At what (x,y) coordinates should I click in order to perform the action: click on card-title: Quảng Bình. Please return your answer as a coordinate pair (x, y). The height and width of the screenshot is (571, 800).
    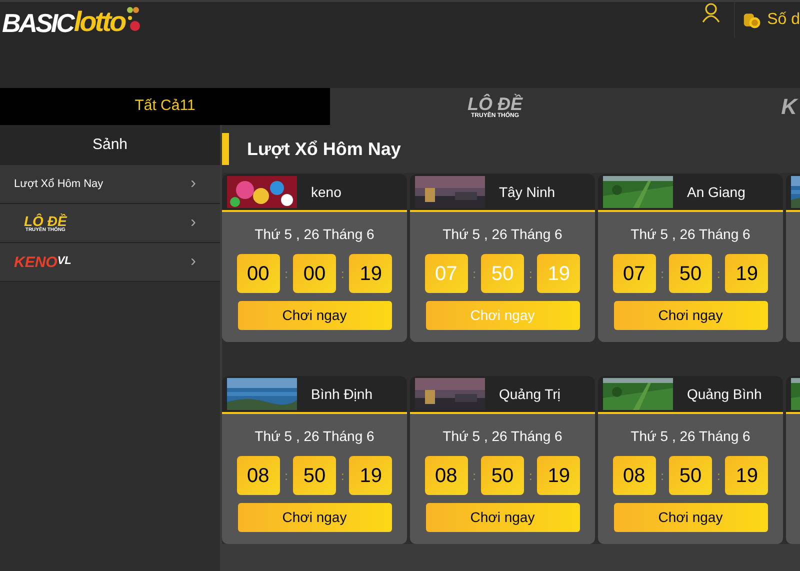
    Looking at the image, I should click on (724, 394).